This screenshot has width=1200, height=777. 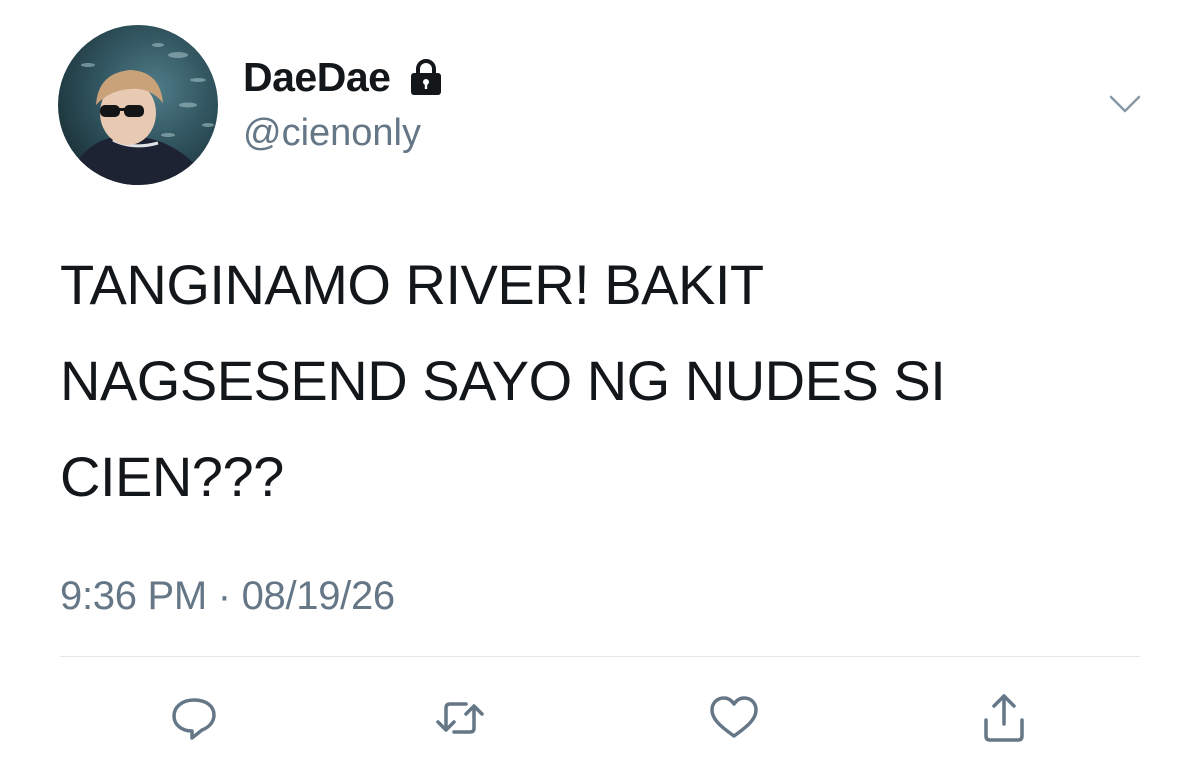 What do you see at coordinates (318, 596) in the screenshot?
I see `tweet-date: 08/19/26` at bounding box center [318, 596].